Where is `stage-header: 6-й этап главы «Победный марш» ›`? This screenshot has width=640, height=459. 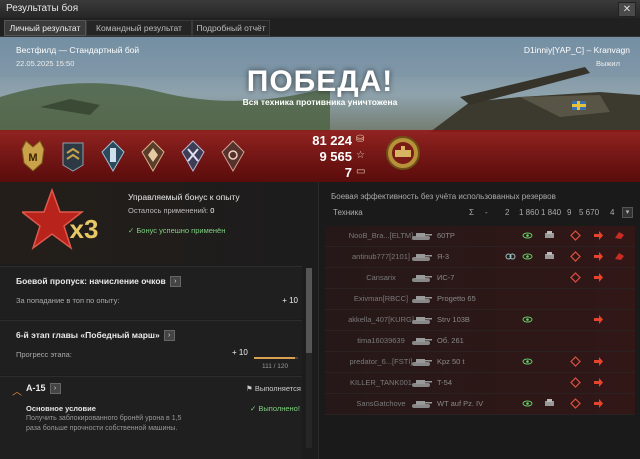
stage-header: 6-й этап главы «Победный марш» › is located at coordinates (95, 336).